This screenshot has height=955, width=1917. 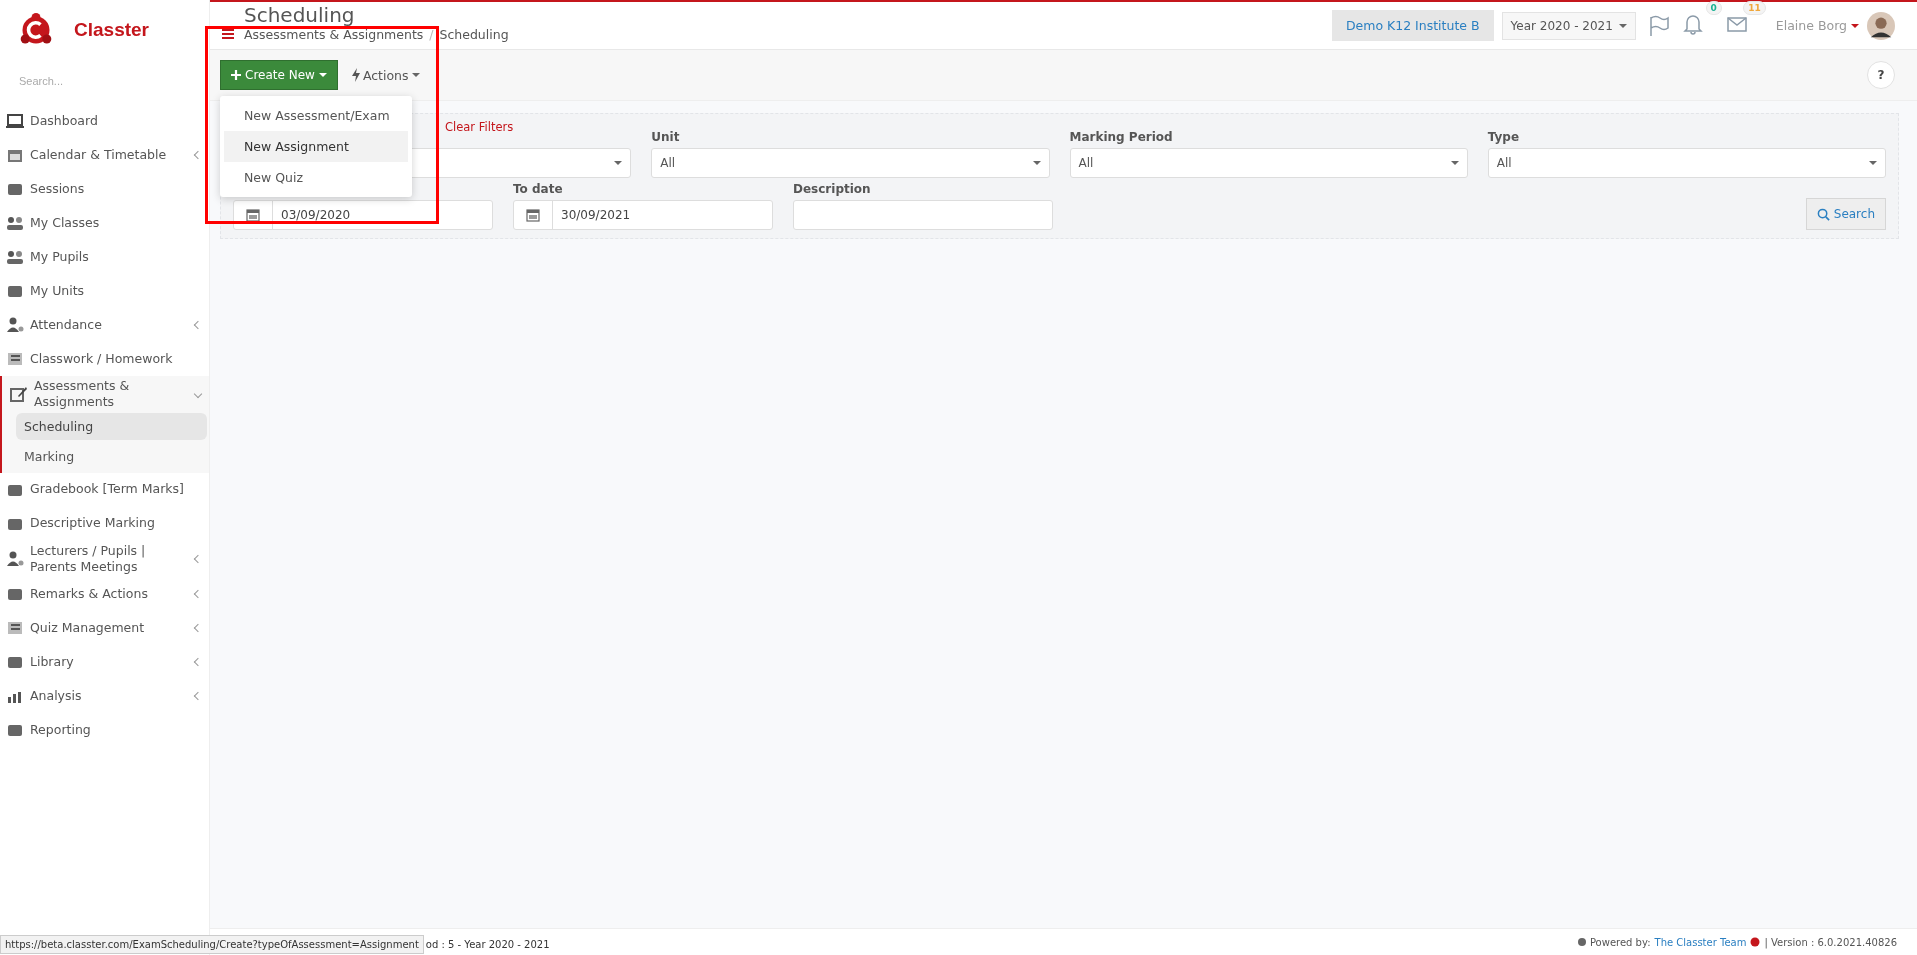 I want to click on search-button: Search, so click(x=1845, y=214).